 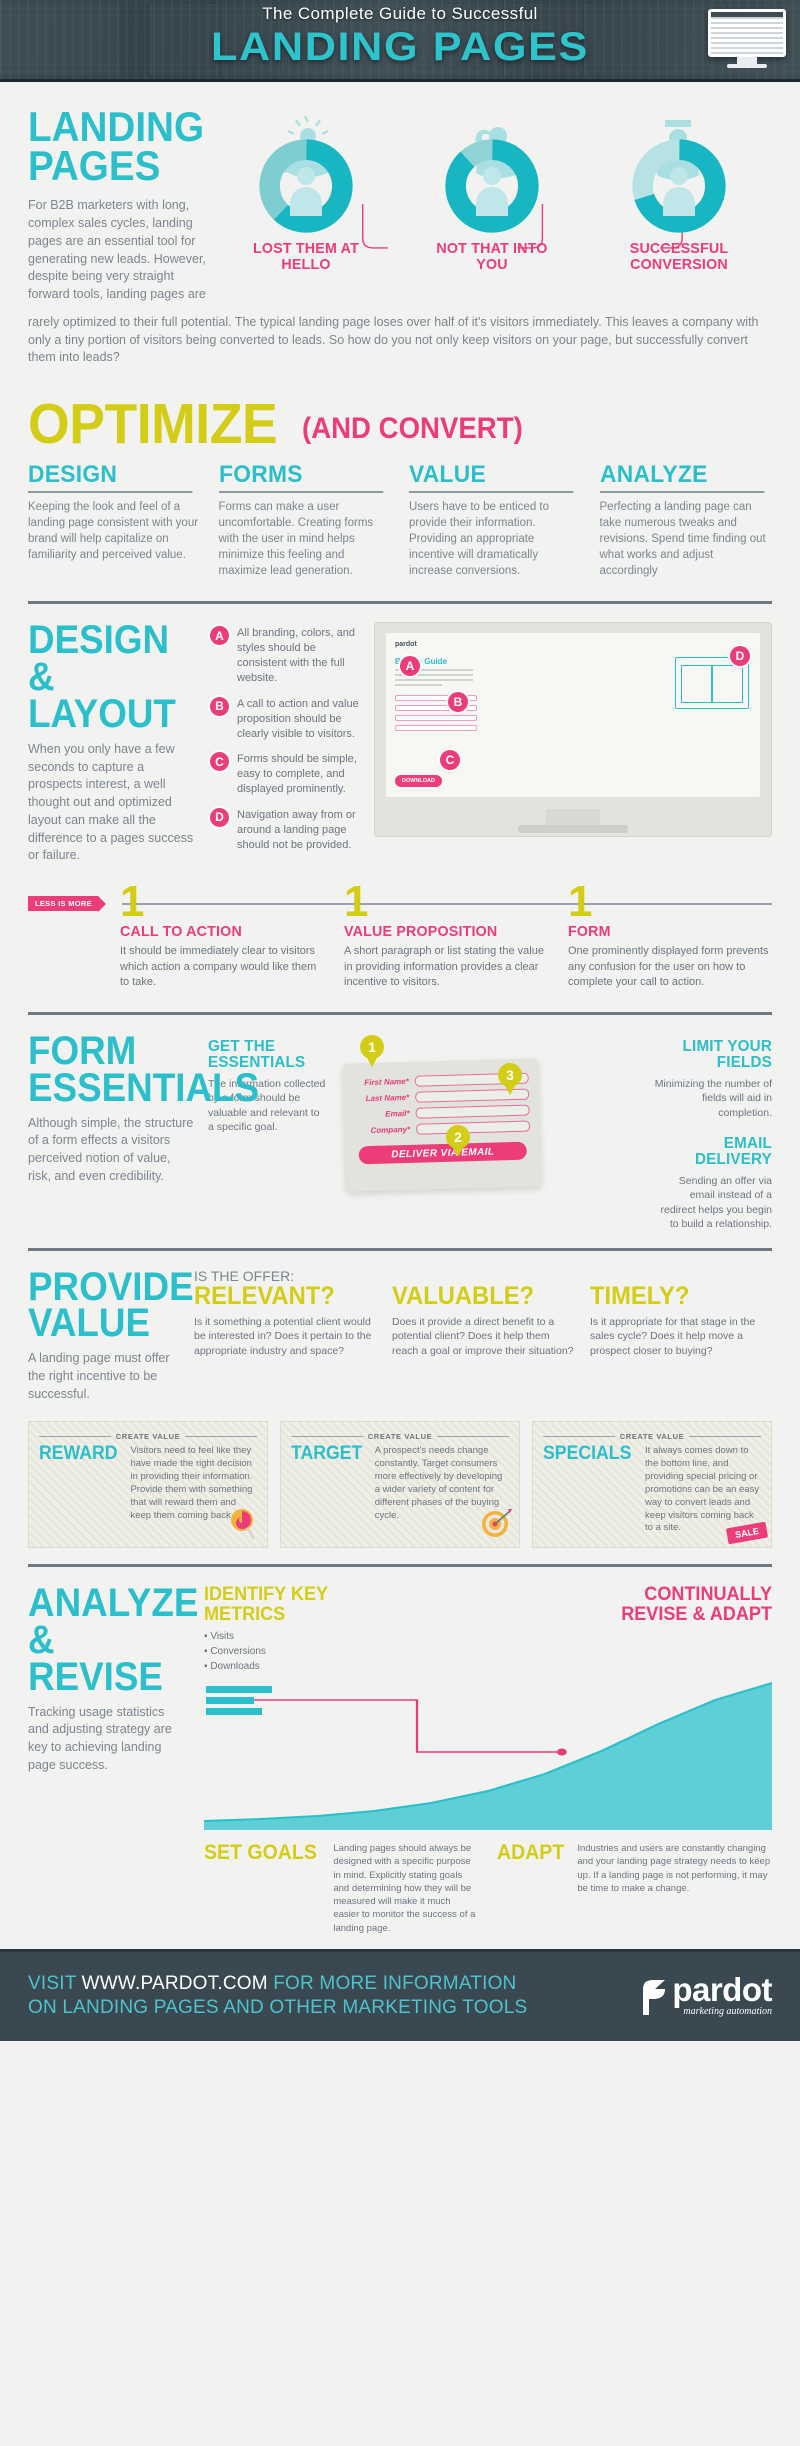 I want to click on field-input-company, so click(x=473, y=1127).